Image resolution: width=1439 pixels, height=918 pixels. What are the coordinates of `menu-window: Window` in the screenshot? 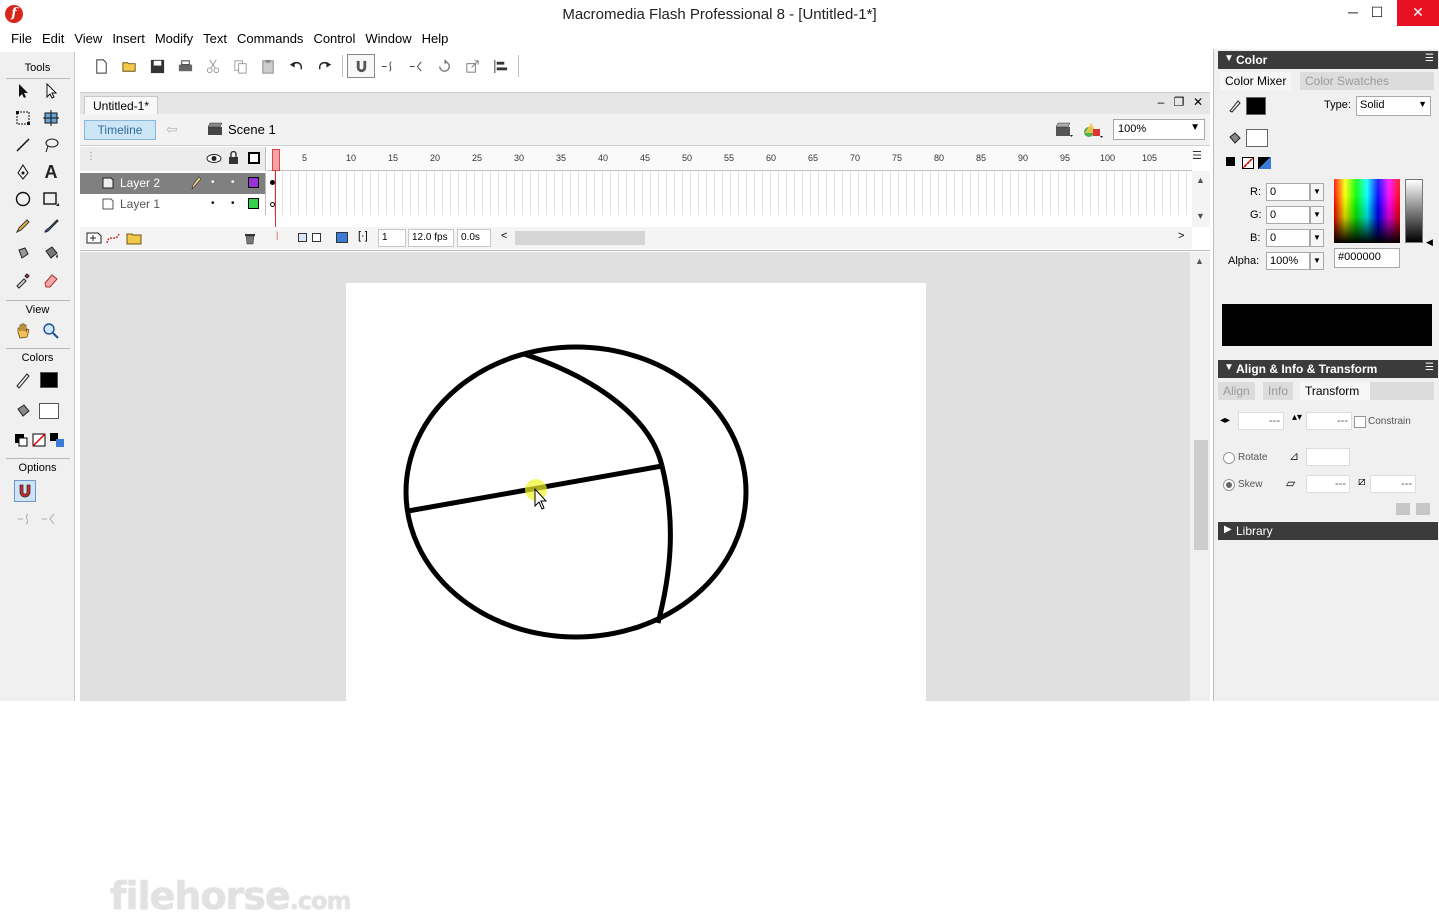 It's located at (388, 39).